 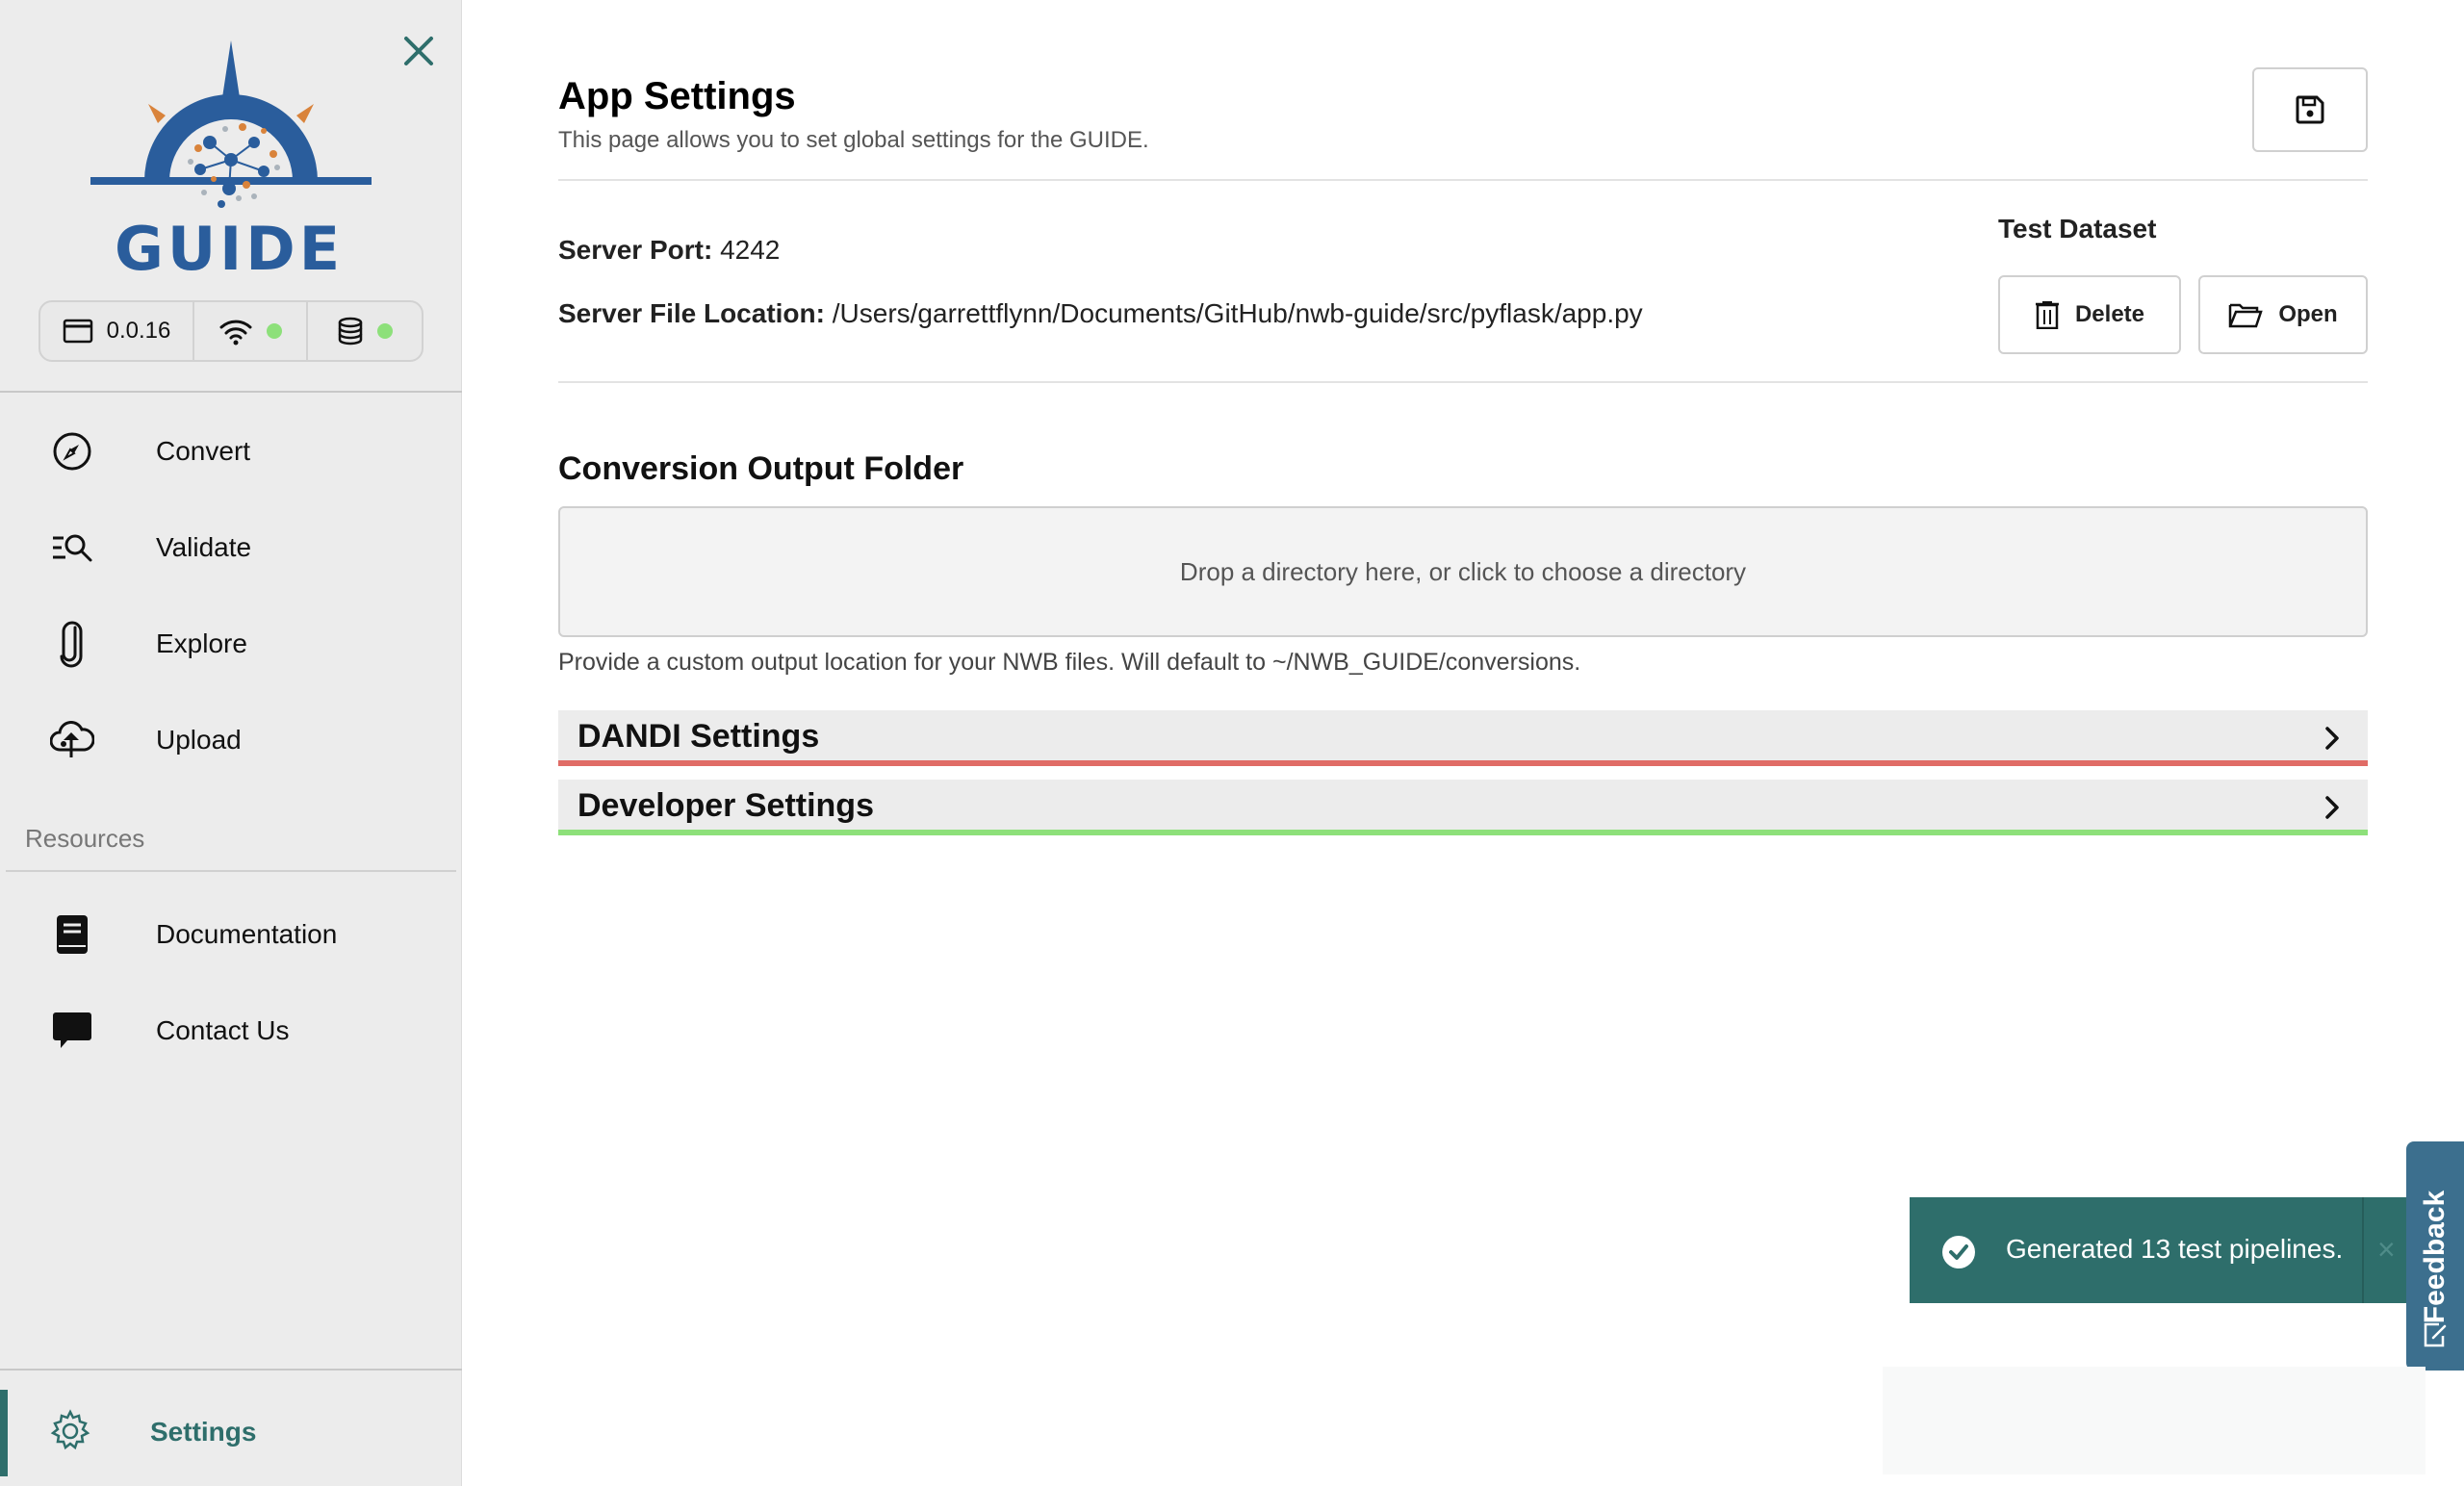 I want to click on delete-button: Delete, so click(x=2089, y=314).